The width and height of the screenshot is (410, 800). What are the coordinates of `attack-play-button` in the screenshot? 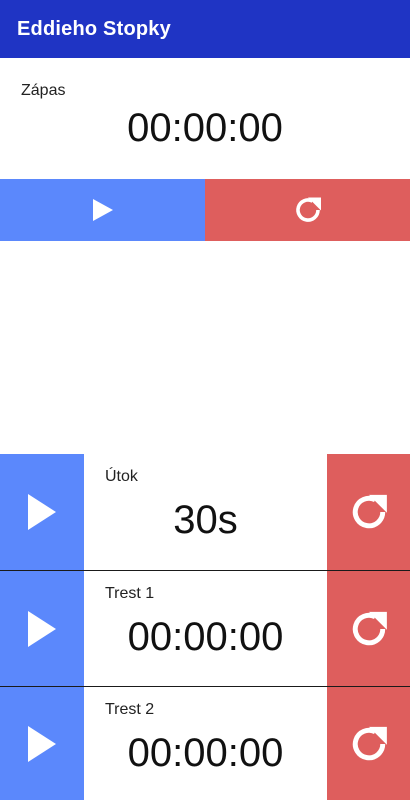 It's located at (42, 512).